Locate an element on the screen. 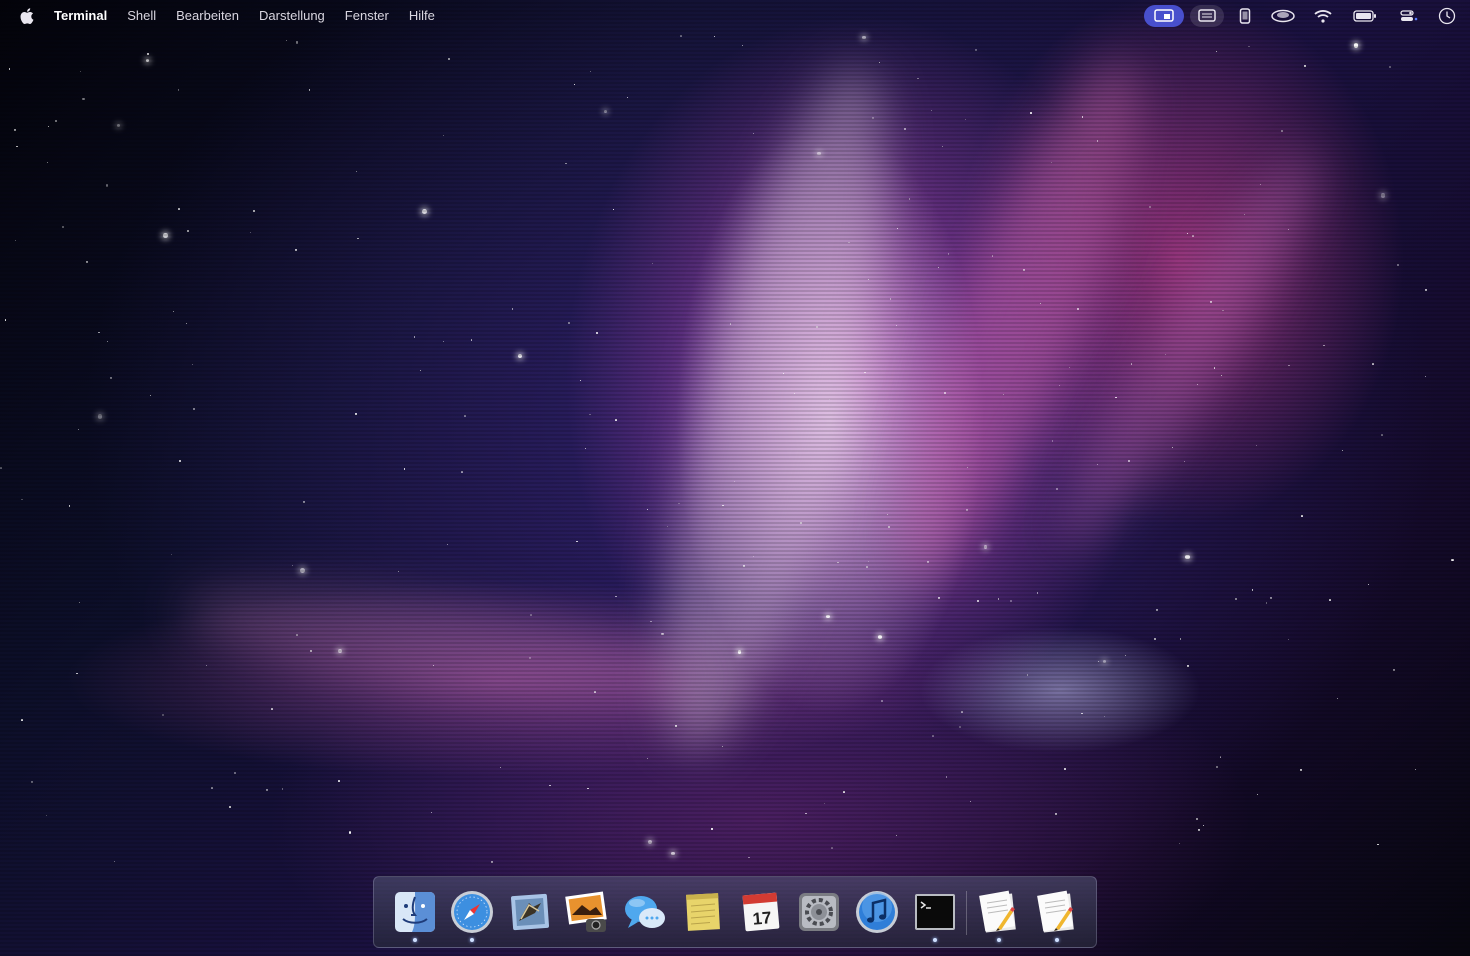 Image resolution: width=1470 pixels, height=956 pixels. dock-item-stickies is located at coordinates (703, 912).